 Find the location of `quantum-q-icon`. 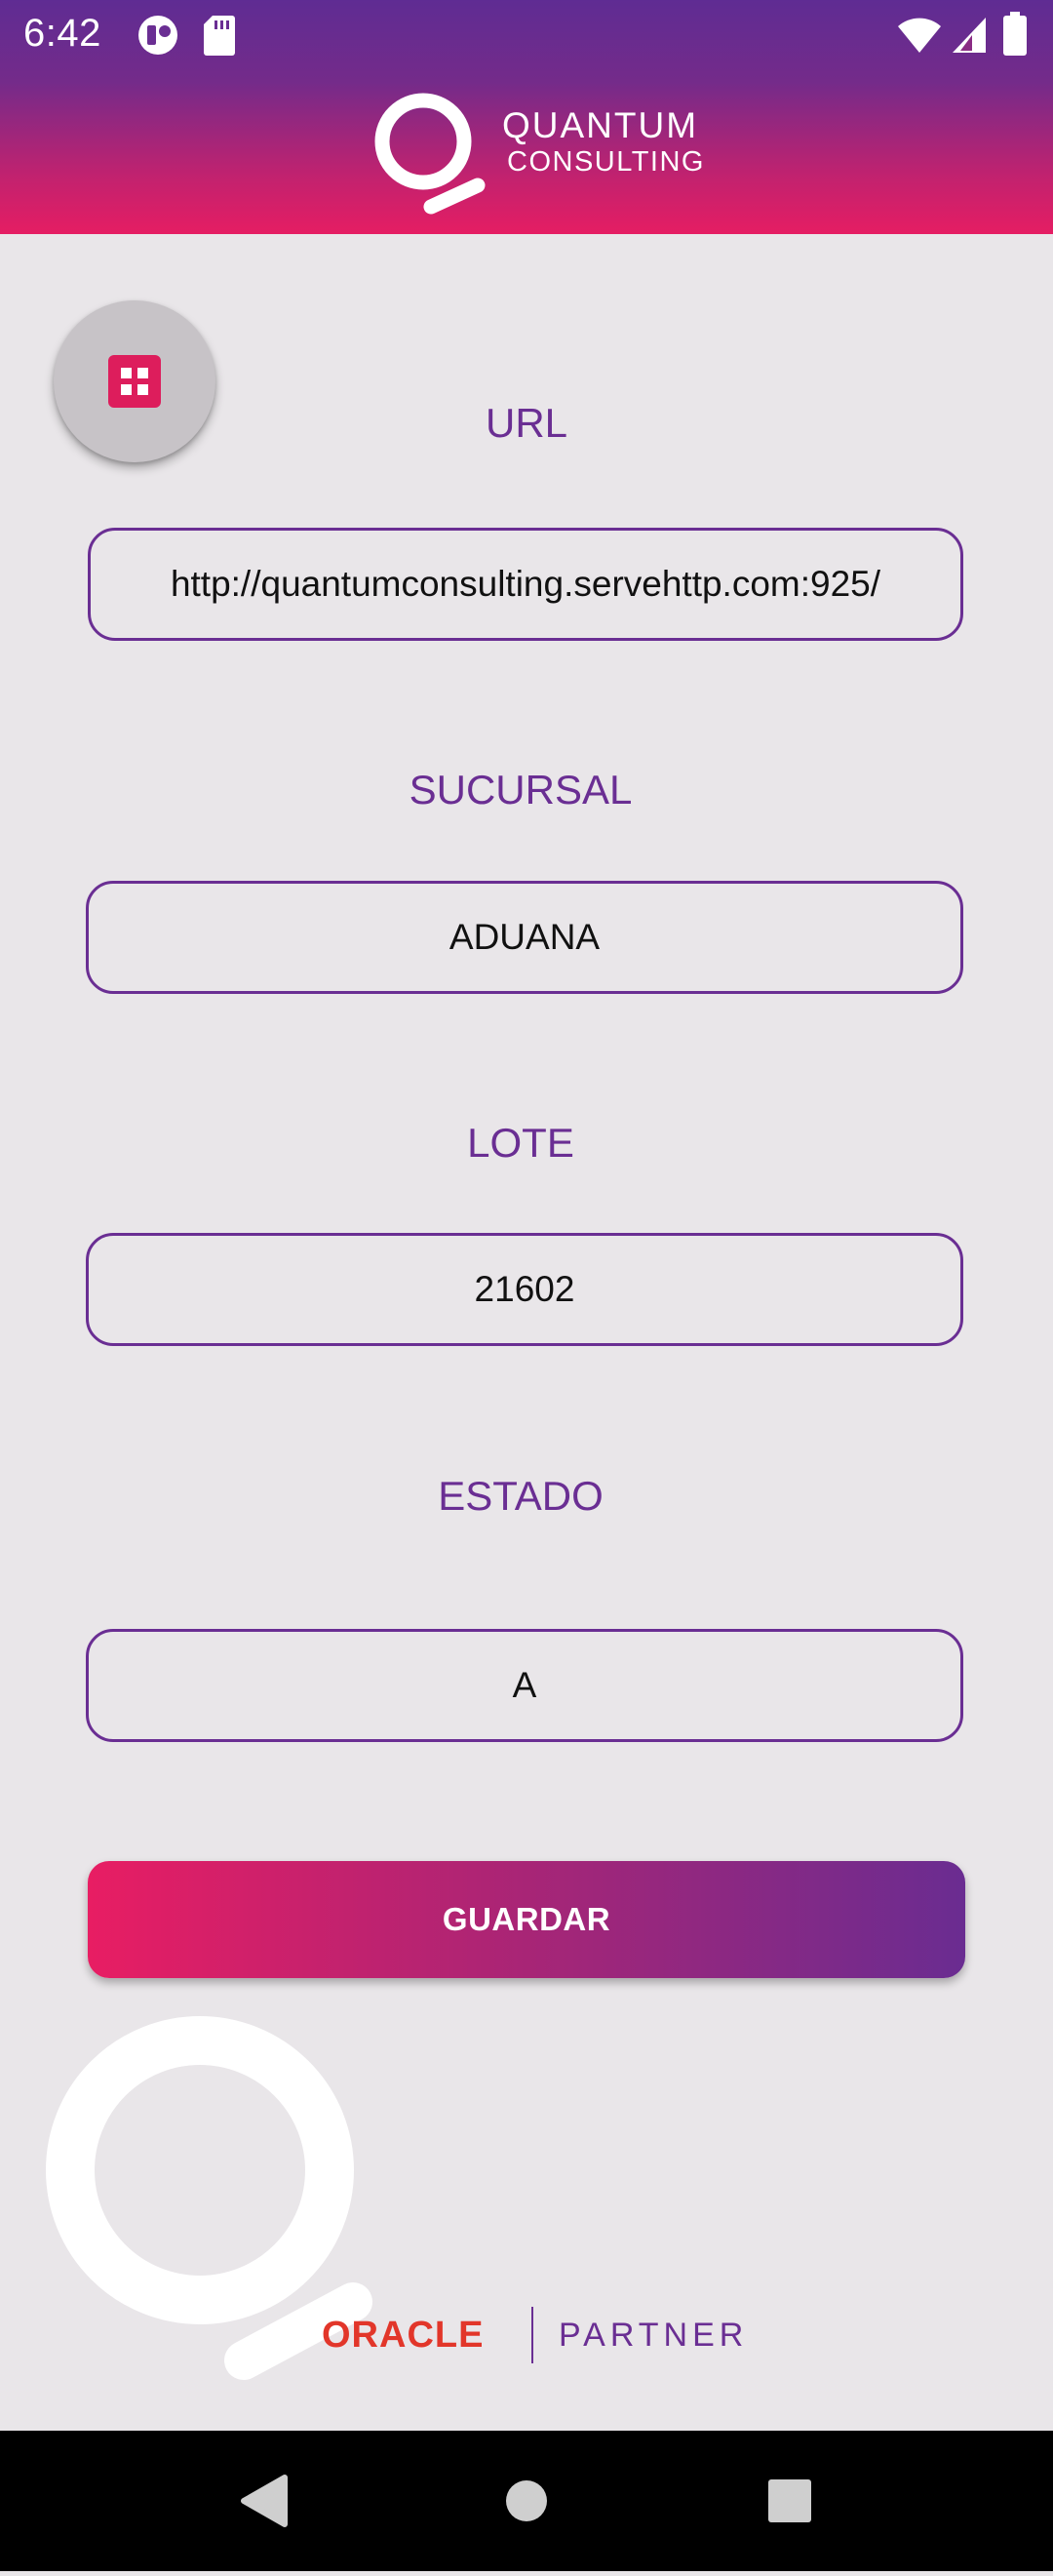

quantum-q-icon is located at coordinates (430, 154).